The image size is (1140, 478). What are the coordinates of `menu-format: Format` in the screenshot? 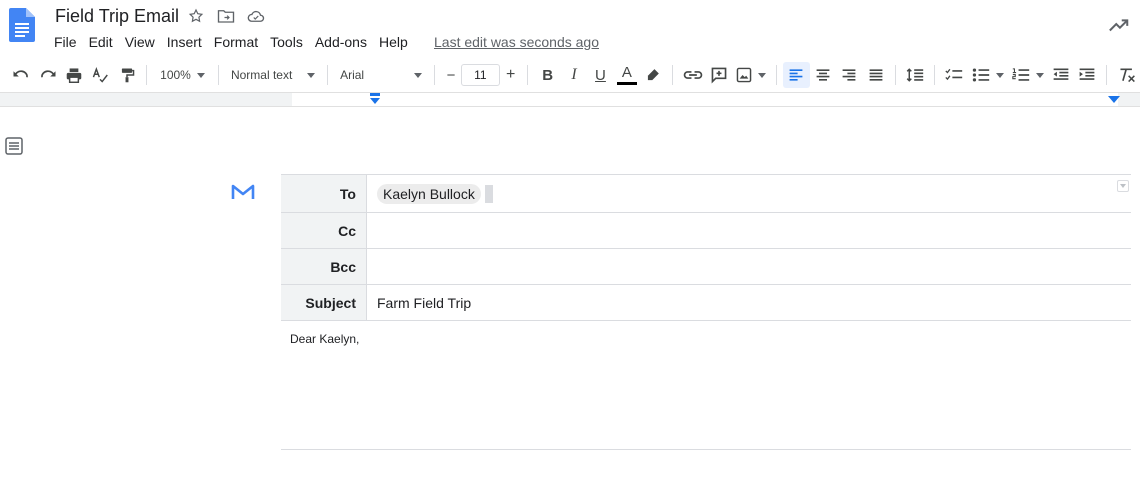 It's located at (236, 42).